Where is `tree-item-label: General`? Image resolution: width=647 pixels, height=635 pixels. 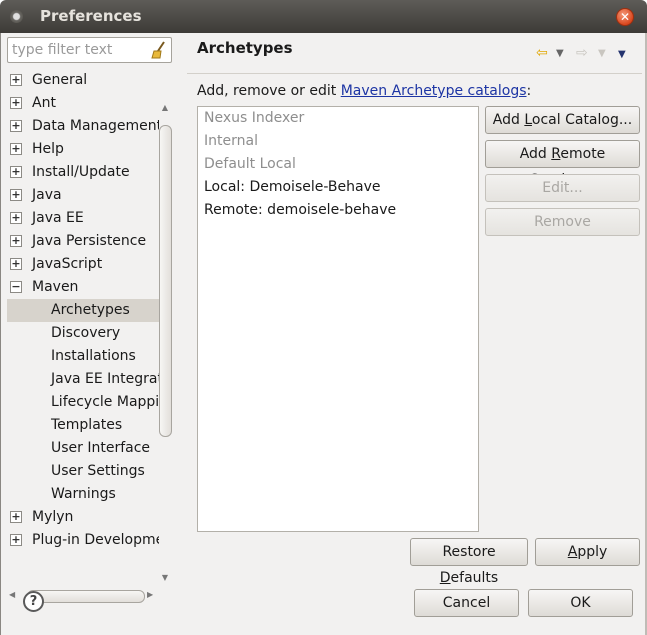 tree-item-label: General is located at coordinates (60, 80).